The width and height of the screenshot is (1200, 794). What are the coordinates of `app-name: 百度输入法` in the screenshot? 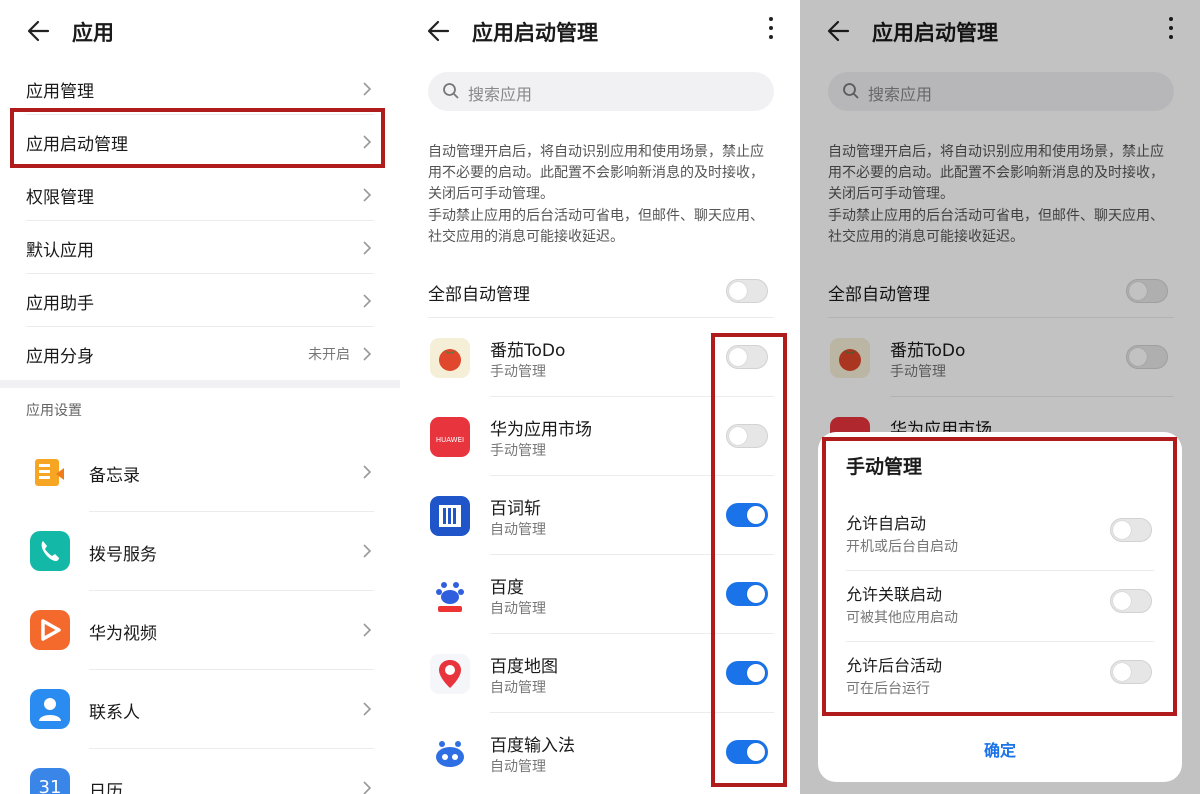 It's located at (532, 746).